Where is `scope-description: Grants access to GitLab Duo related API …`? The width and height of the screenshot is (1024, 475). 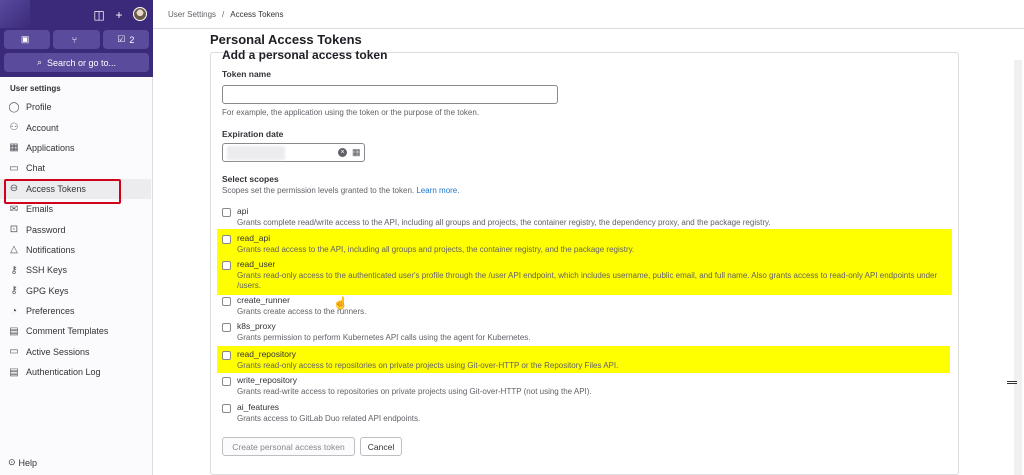 scope-description: Grants access to GitLab Duo related API … is located at coordinates (329, 418).